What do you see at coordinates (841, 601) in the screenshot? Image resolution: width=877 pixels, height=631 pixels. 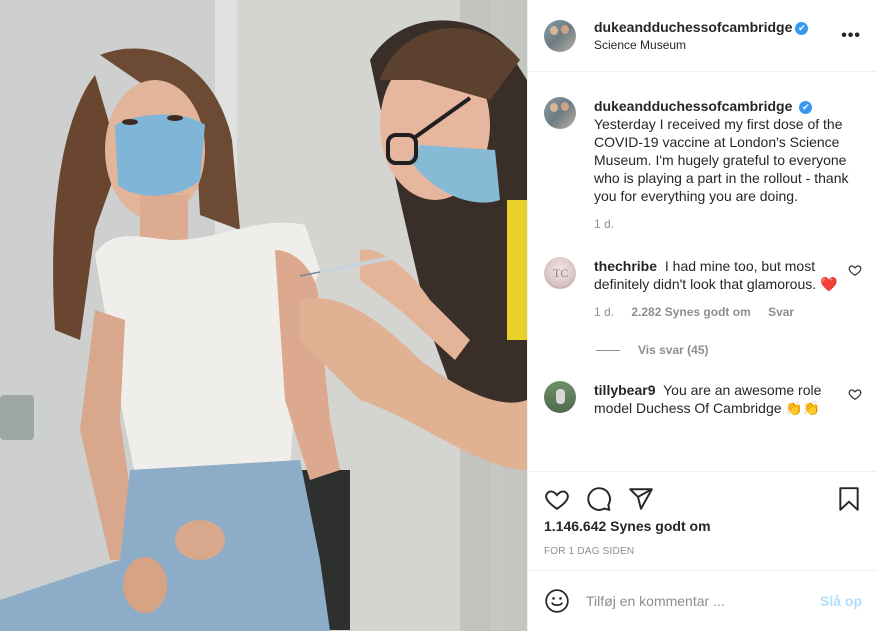 I see `post-comment-button: Slå op` at bounding box center [841, 601].